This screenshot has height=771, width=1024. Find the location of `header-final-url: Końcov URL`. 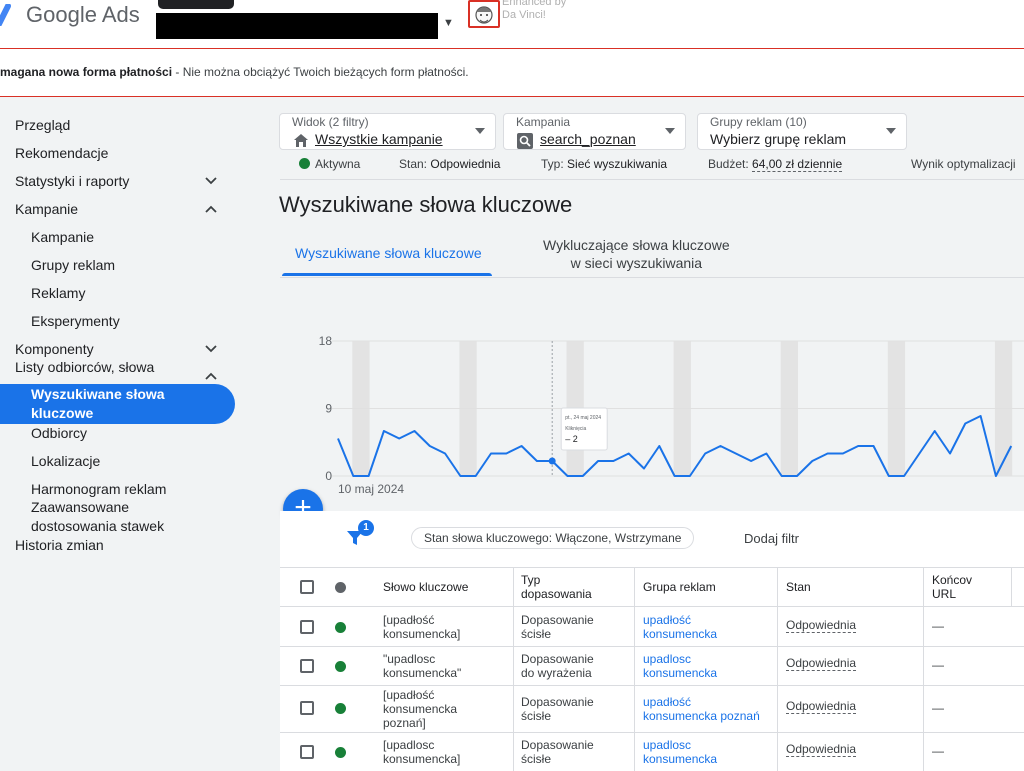

header-final-url: Końcov URL is located at coordinates (952, 587).